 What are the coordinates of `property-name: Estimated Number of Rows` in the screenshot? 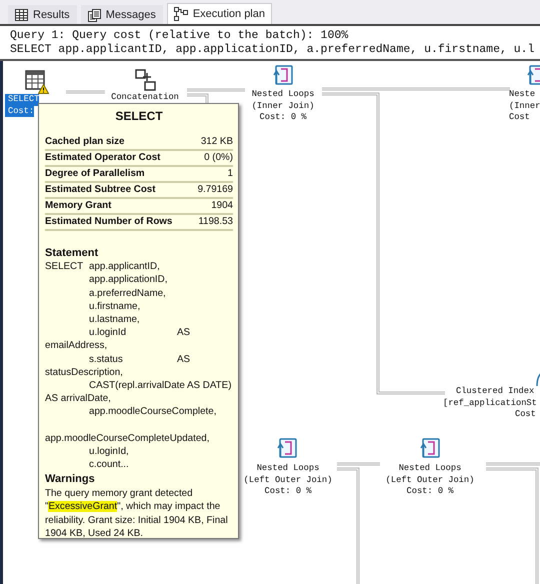 It's located at (108, 222).